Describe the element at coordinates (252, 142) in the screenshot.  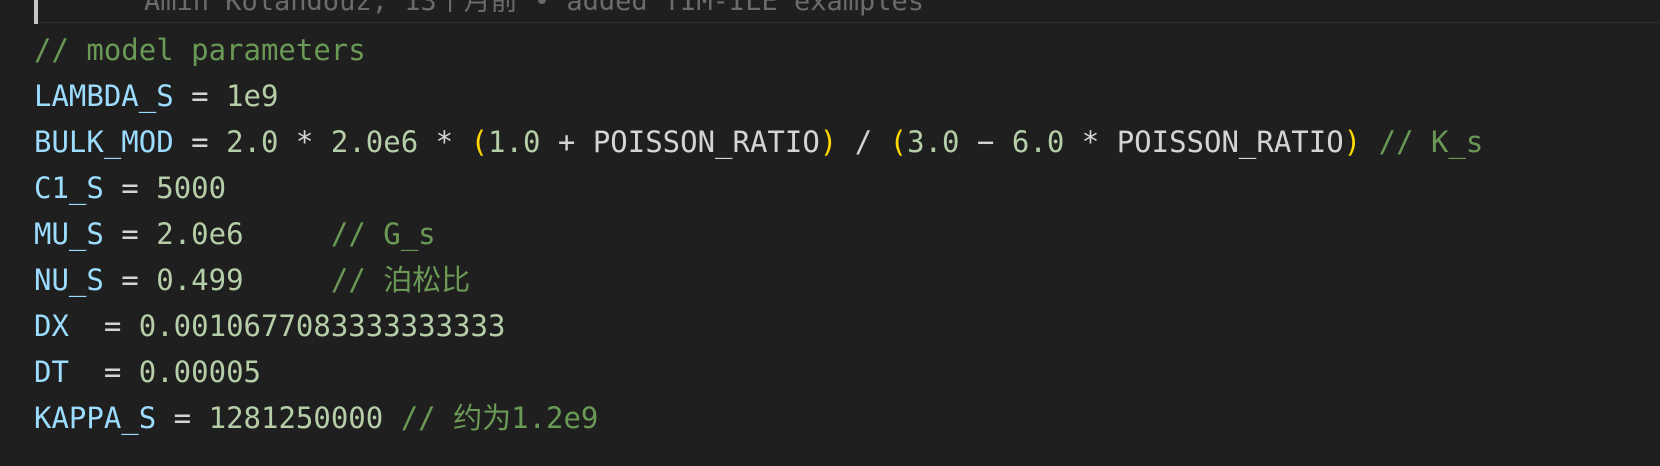
I see `numeric-literal: 2.0` at that location.